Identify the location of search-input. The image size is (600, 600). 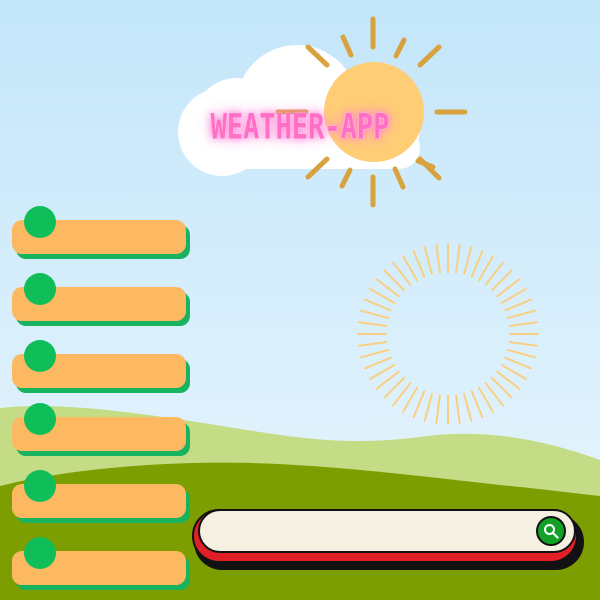
(387, 531).